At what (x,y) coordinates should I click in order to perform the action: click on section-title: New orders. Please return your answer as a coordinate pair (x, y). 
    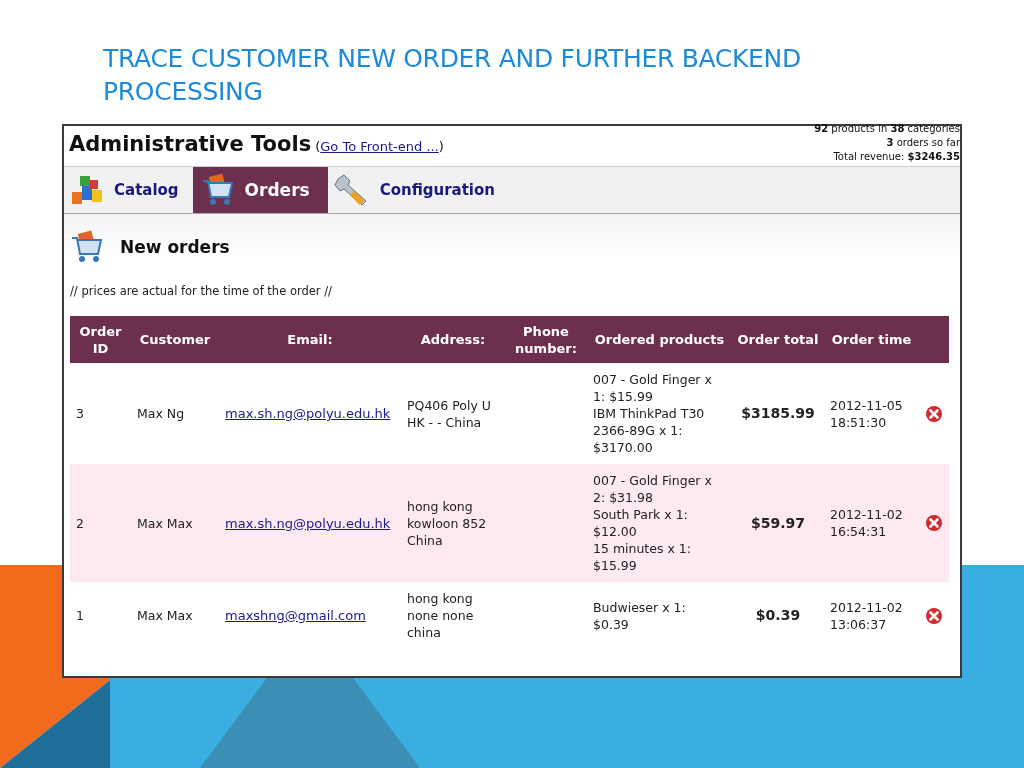
    Looking at the image, I should click on (175, 247).